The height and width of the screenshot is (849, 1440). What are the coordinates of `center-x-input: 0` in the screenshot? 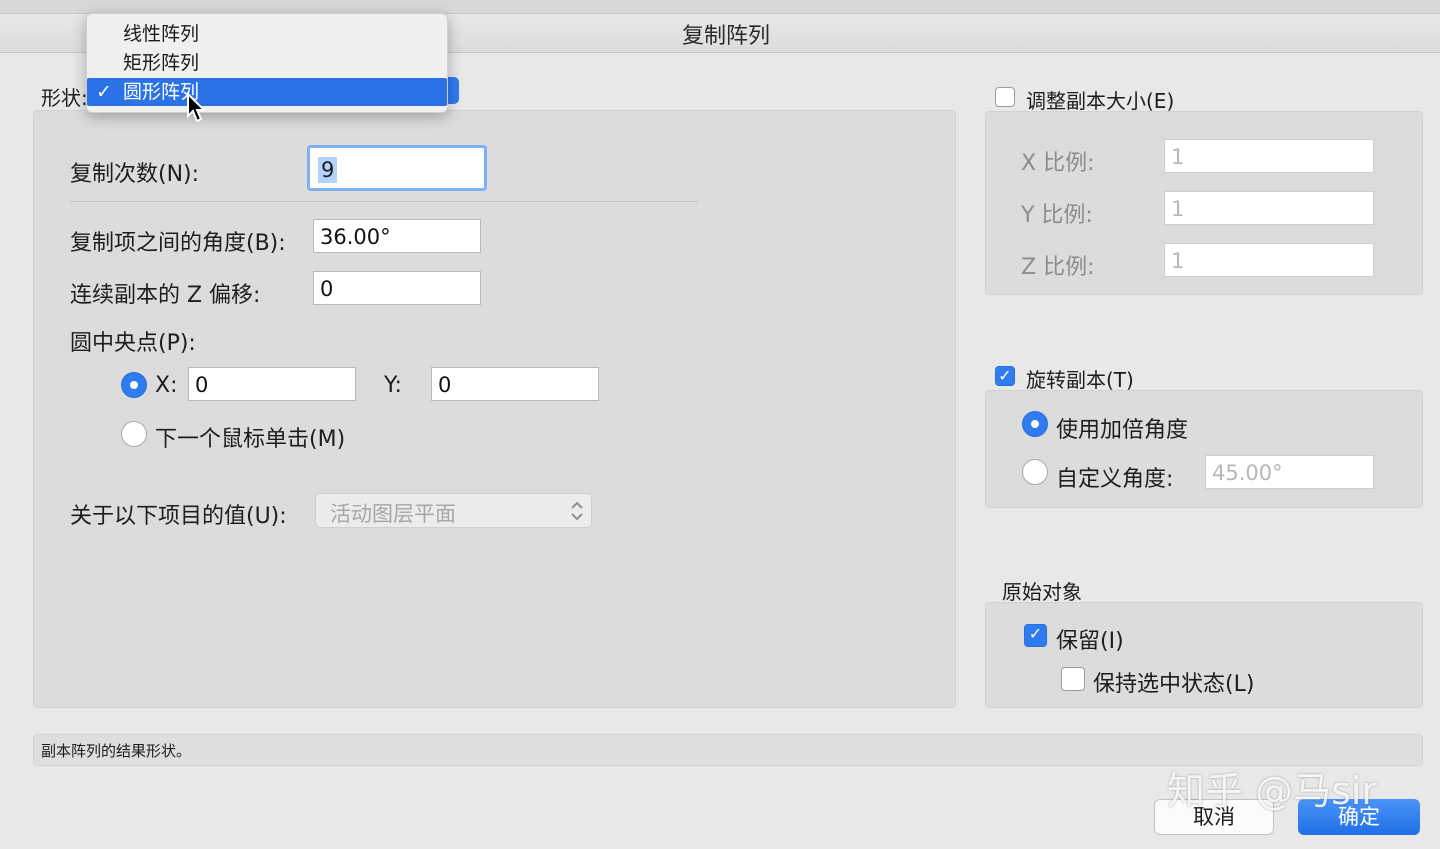 It's located at (272, 384).